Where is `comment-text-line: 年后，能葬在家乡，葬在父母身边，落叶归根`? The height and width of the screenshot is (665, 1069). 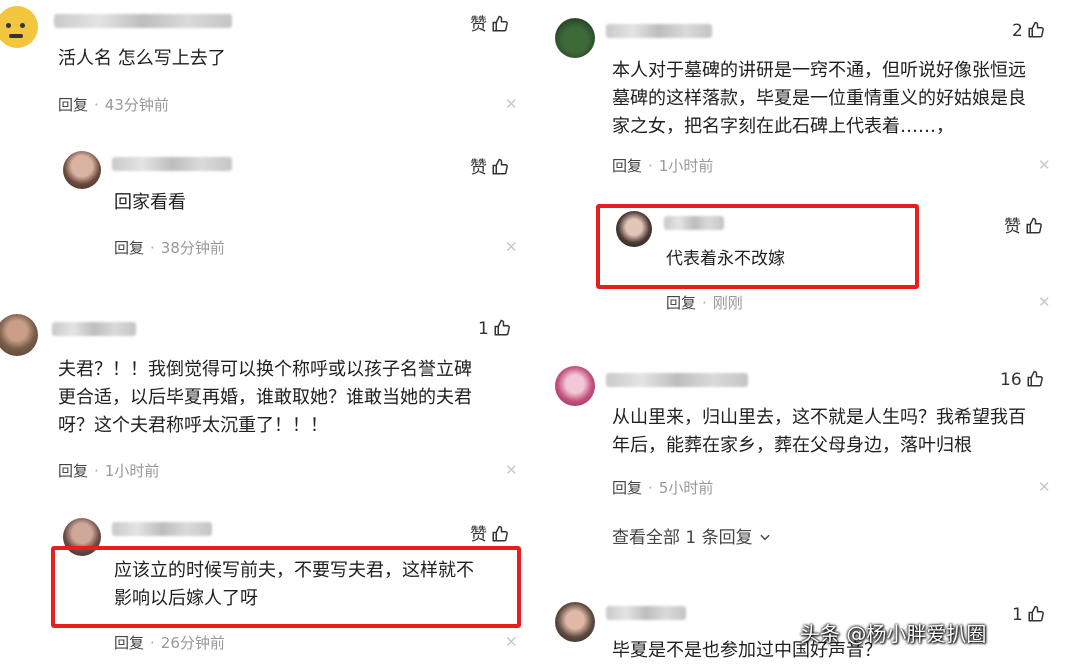 comment-text-line: 年后，能葬在家乡，葬在父母身边，落叶归根 is located at coordinates (792, 445).